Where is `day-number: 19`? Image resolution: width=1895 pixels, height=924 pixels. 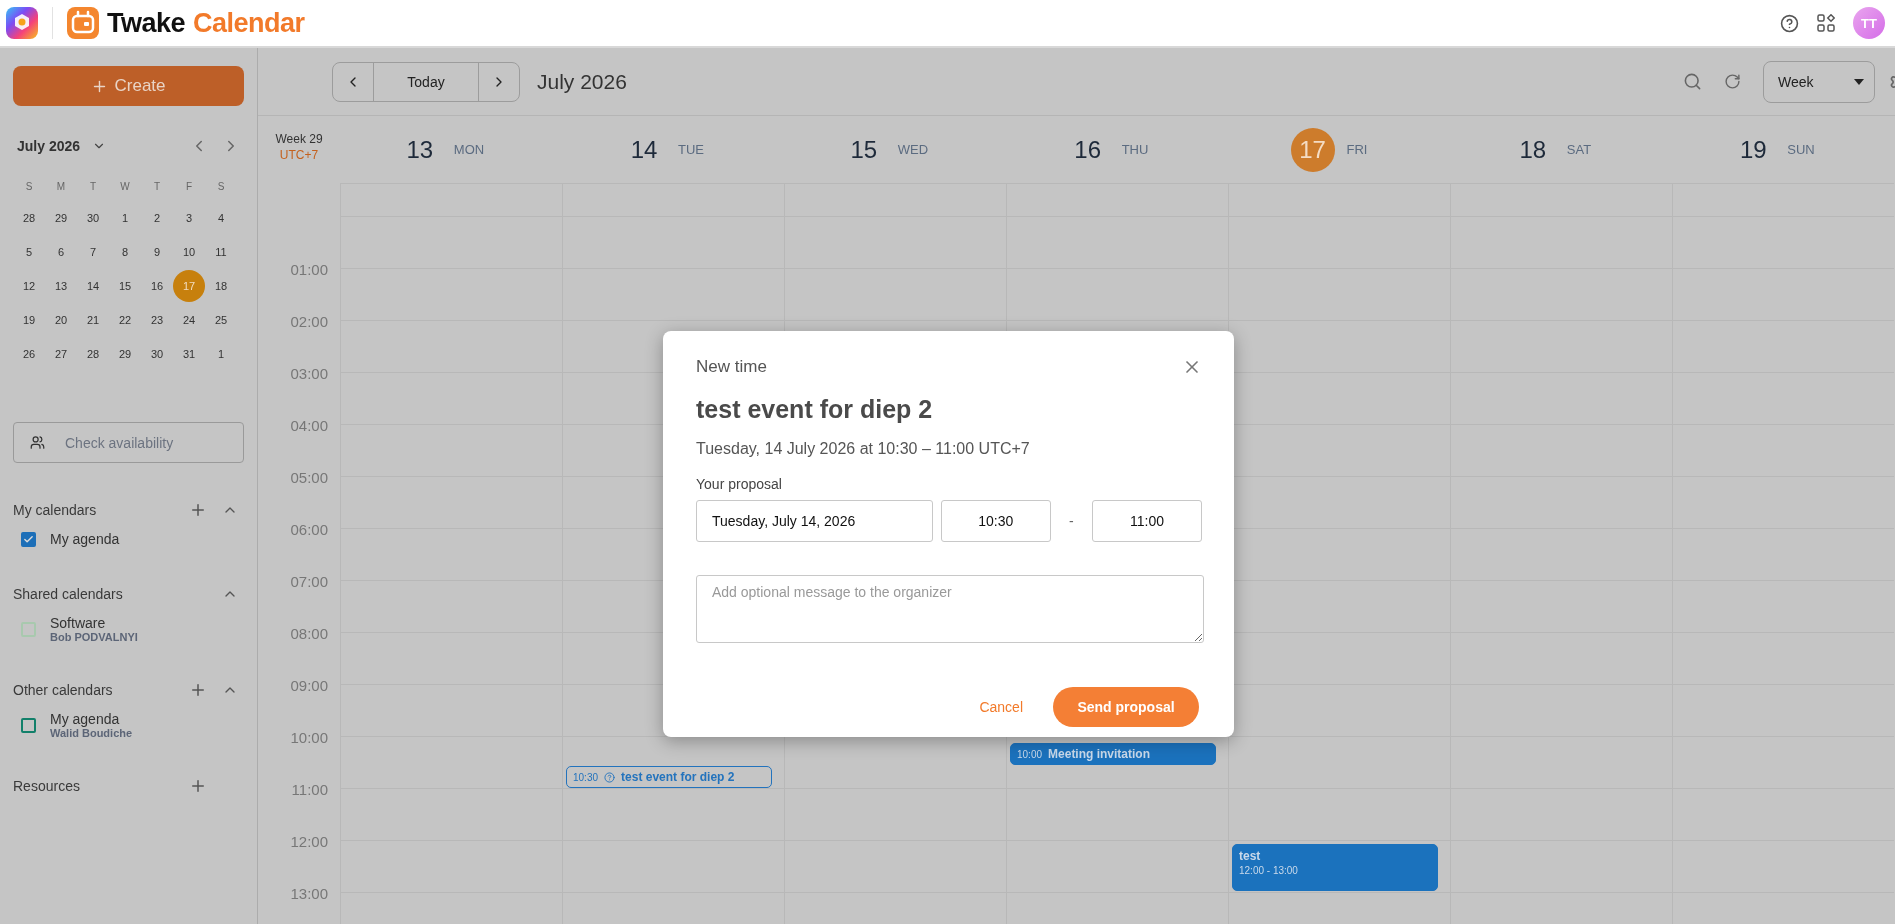
day-number: 19 is located at coordinates (1753, 149).